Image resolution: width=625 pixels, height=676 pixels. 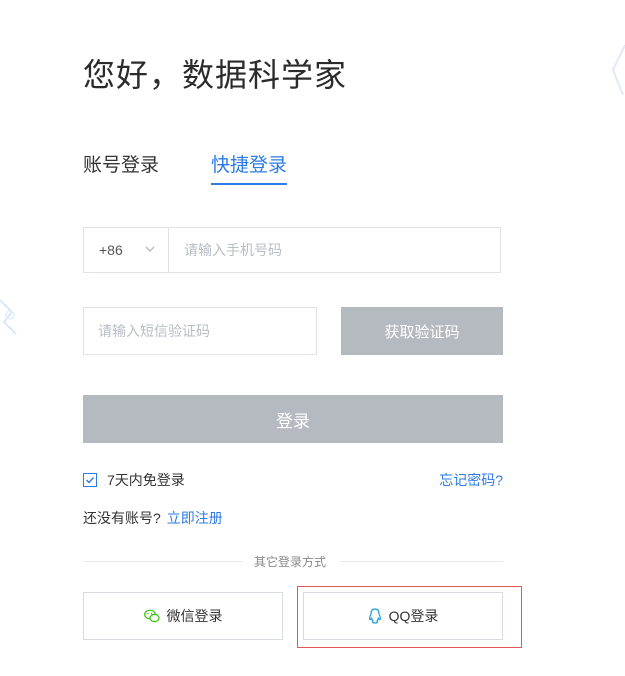 What do you see at coordinates (195, 518) in the screenshot?
I see `register-link: 立即注册` at bounding box center [195, 518].